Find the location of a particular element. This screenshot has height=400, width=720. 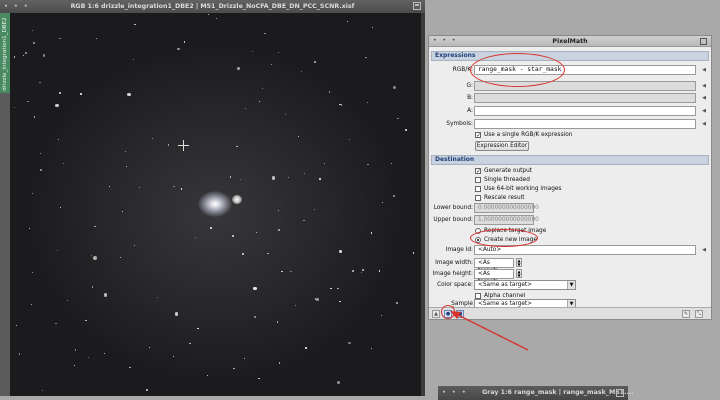

color-space-select: <Same as target> ▼ is located at coordinates (525, 285).